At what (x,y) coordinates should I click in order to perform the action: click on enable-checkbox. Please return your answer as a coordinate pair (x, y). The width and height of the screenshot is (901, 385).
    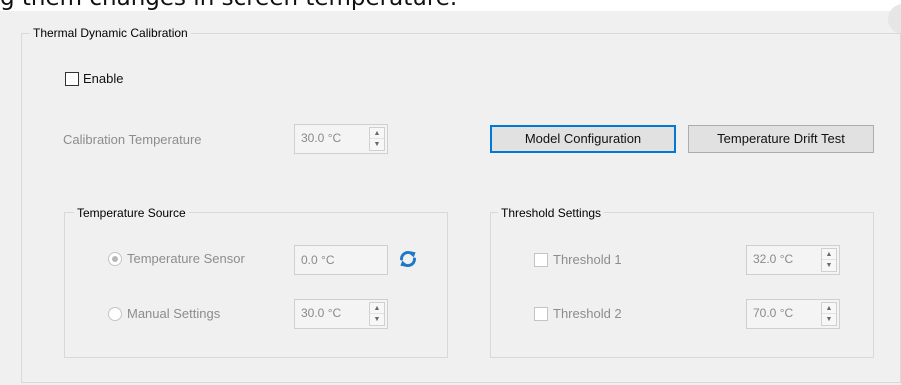
    Looking at the image, I should click on (72, 79).